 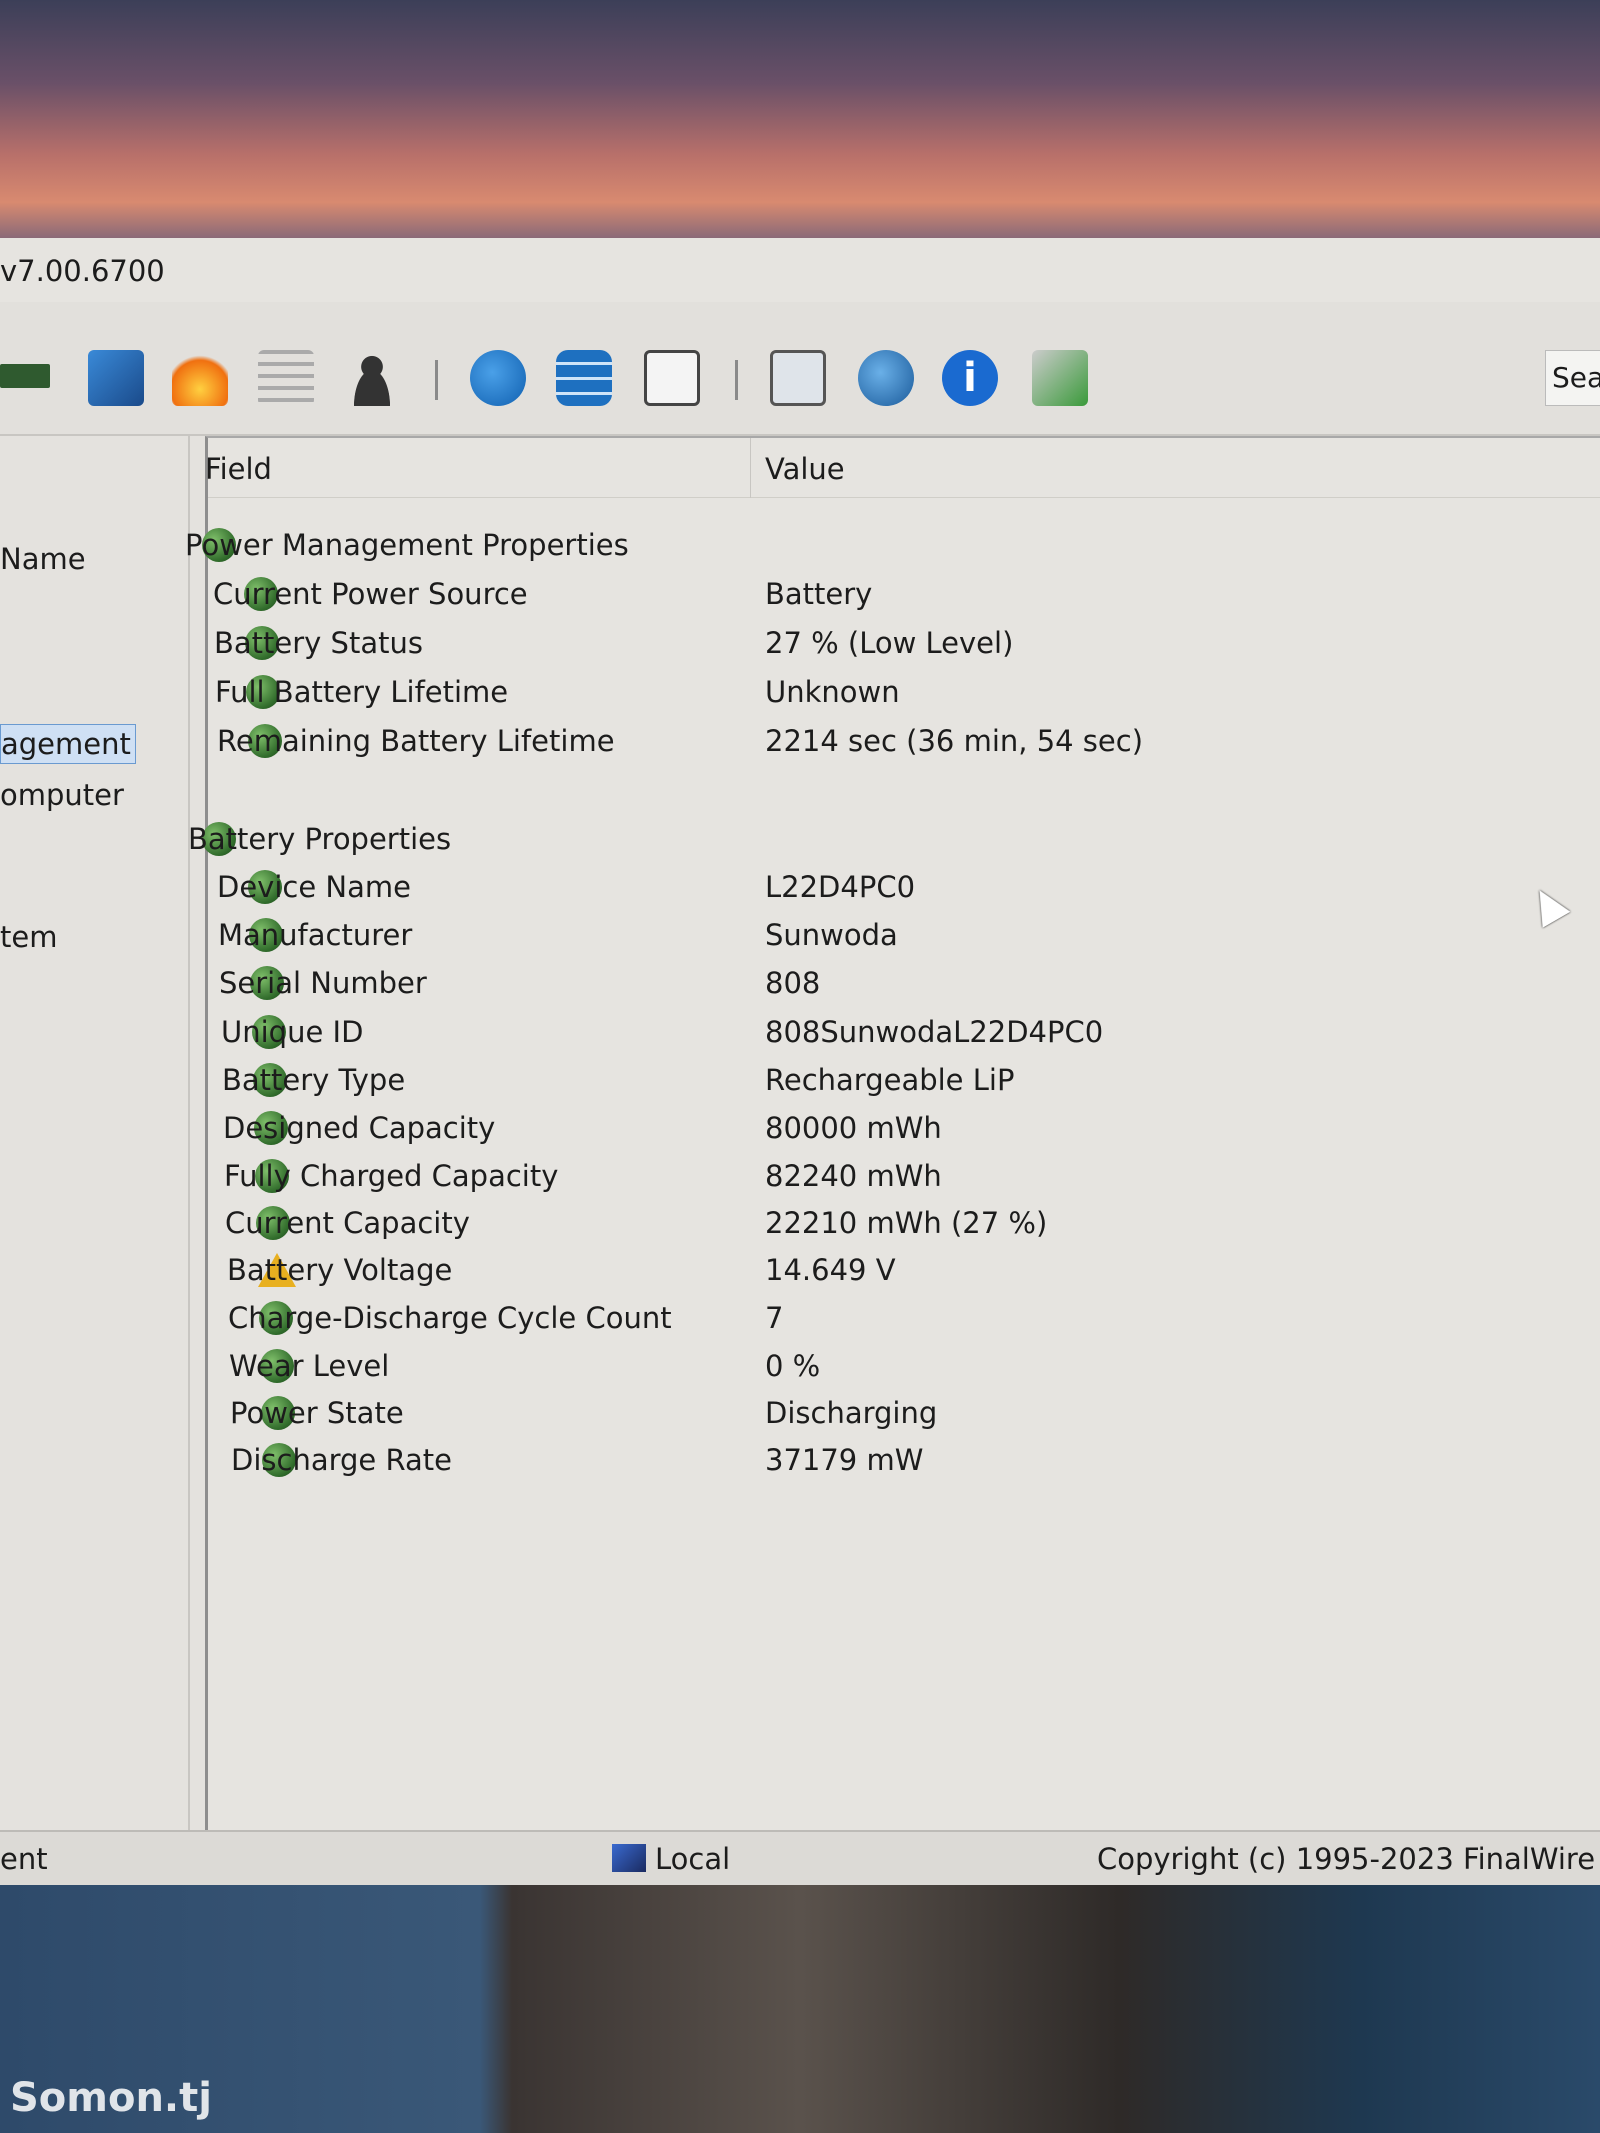 What do you see at coordinates (82, 271) in the screenshot?
I see `window-title: v7.00.6700` at bounding box center [82, 271].